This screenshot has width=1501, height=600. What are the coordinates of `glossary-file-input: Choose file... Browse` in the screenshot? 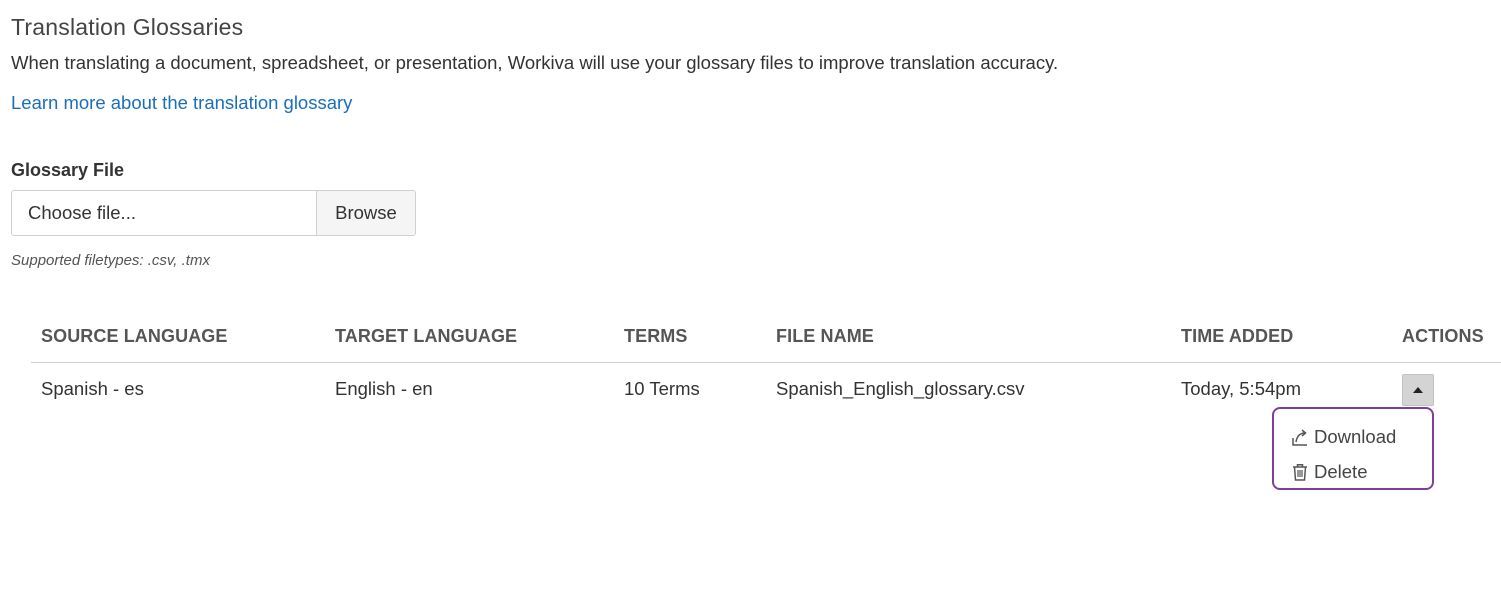 It's located at (213, 213).